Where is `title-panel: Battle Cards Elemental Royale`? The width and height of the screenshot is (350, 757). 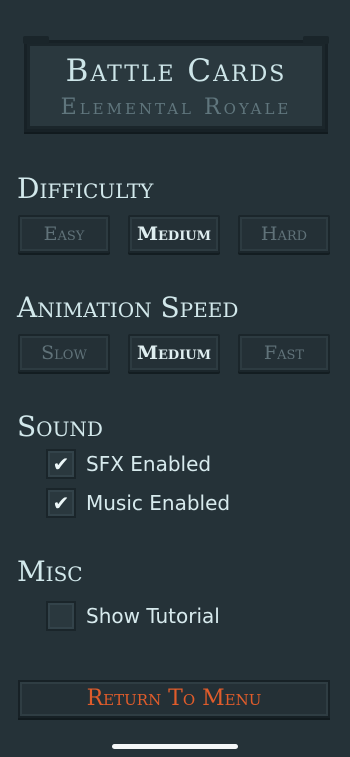 title-panel: Battle Cards Elemental Royale is located at coordinates (176, 84).